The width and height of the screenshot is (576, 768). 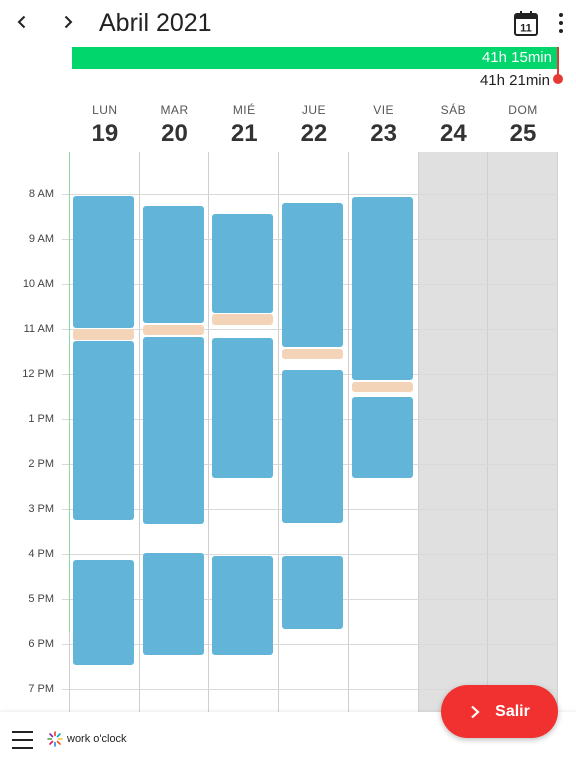 I want to click on app-logo: work o'clock, so click(x=87, y=739).